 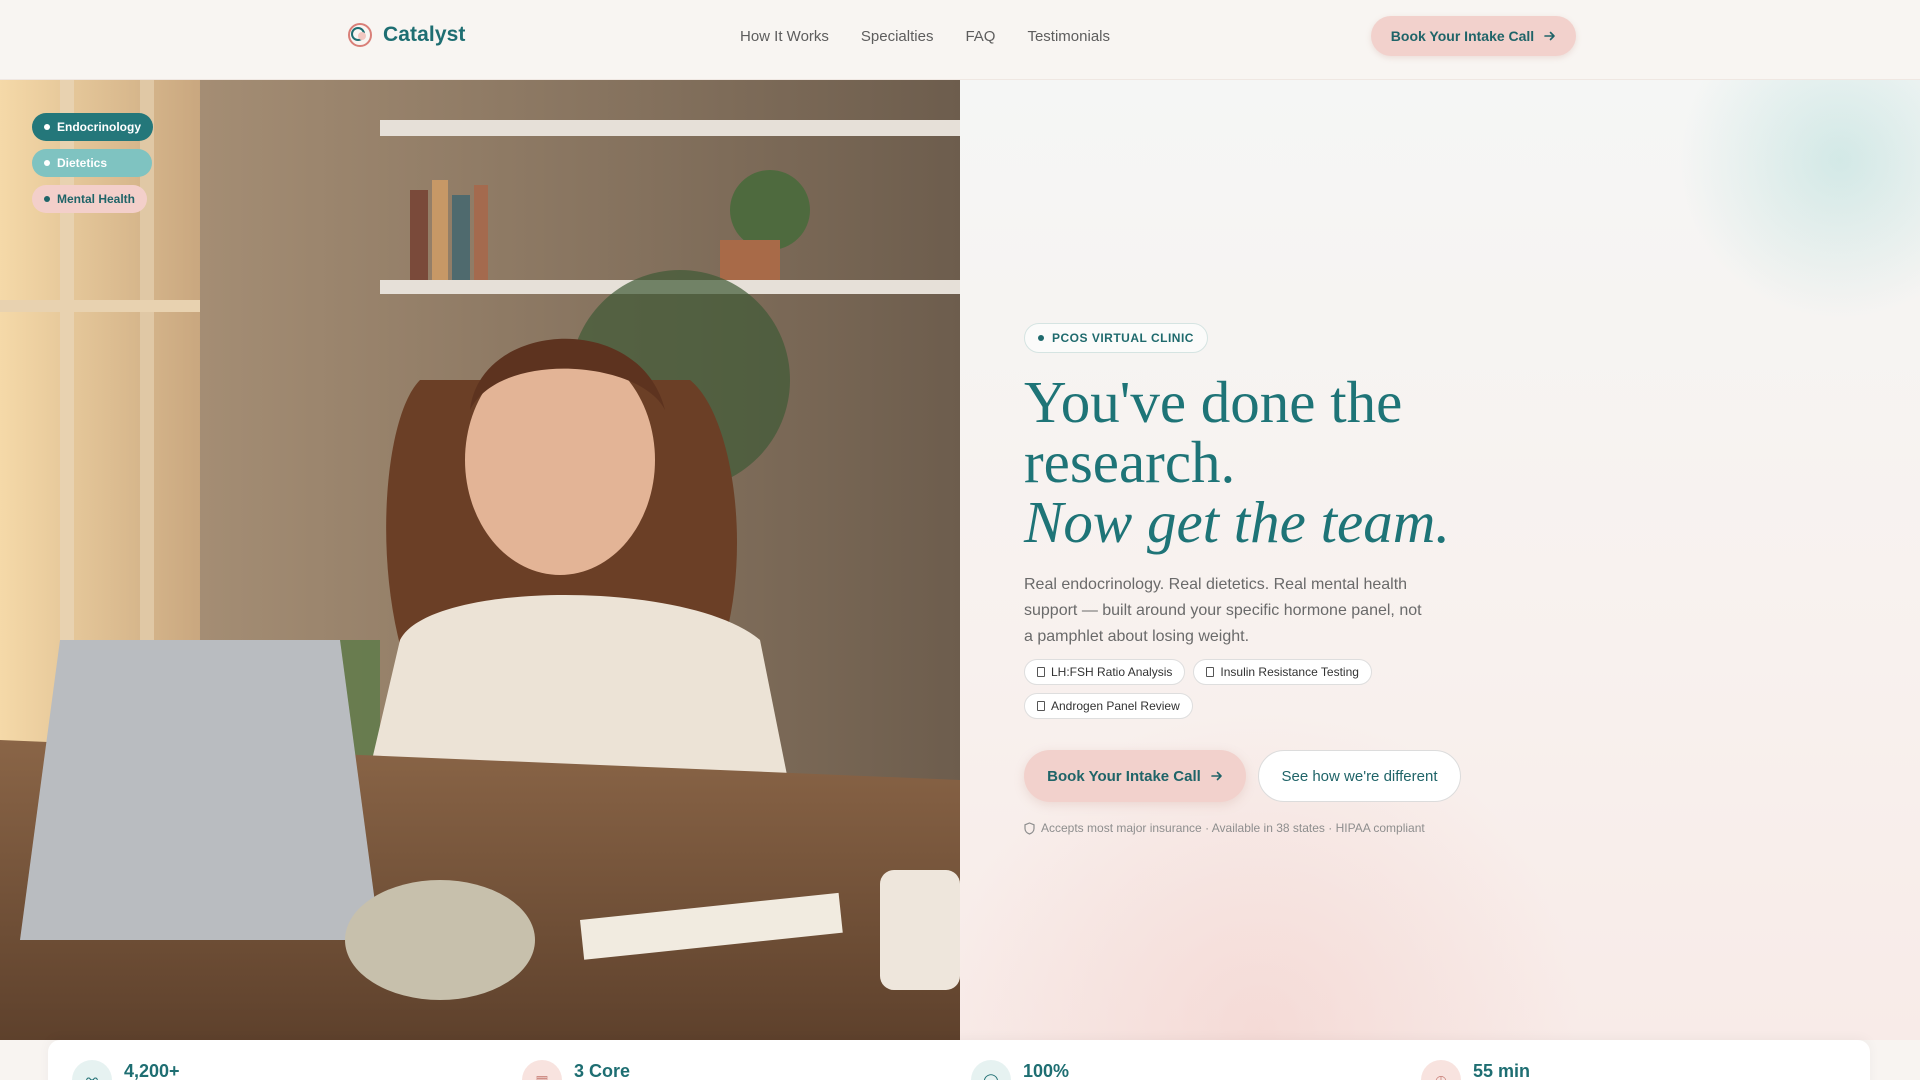 I want to click on calendar-icon: ▦, so click(x=542, y=1070).